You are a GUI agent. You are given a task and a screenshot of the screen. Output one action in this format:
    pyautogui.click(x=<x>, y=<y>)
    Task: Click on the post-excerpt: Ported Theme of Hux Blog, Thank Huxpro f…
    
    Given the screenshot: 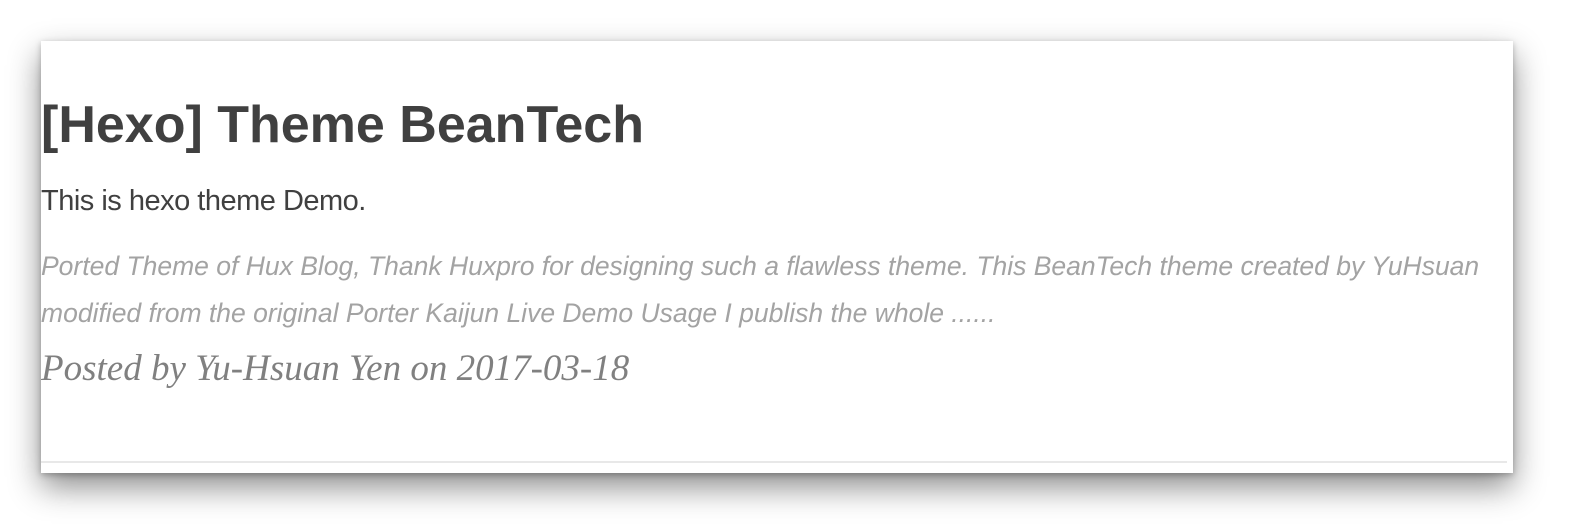 What is the action you would take?
    pyautogui.click(x=760, y=289)
    